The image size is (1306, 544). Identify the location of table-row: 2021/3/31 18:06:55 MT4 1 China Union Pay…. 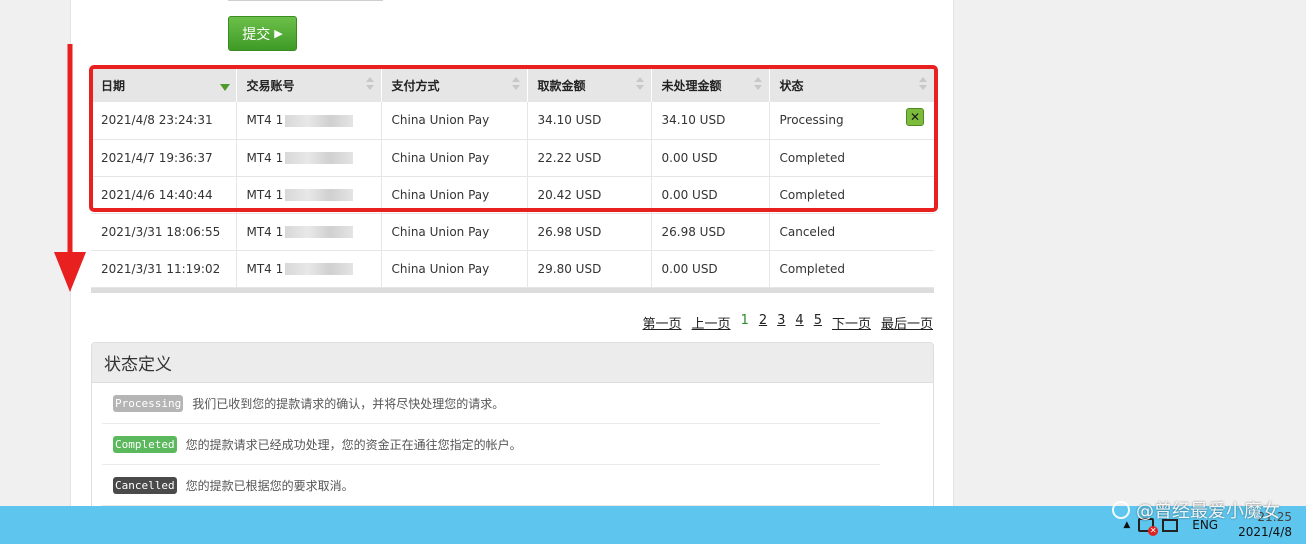
(512, 232).